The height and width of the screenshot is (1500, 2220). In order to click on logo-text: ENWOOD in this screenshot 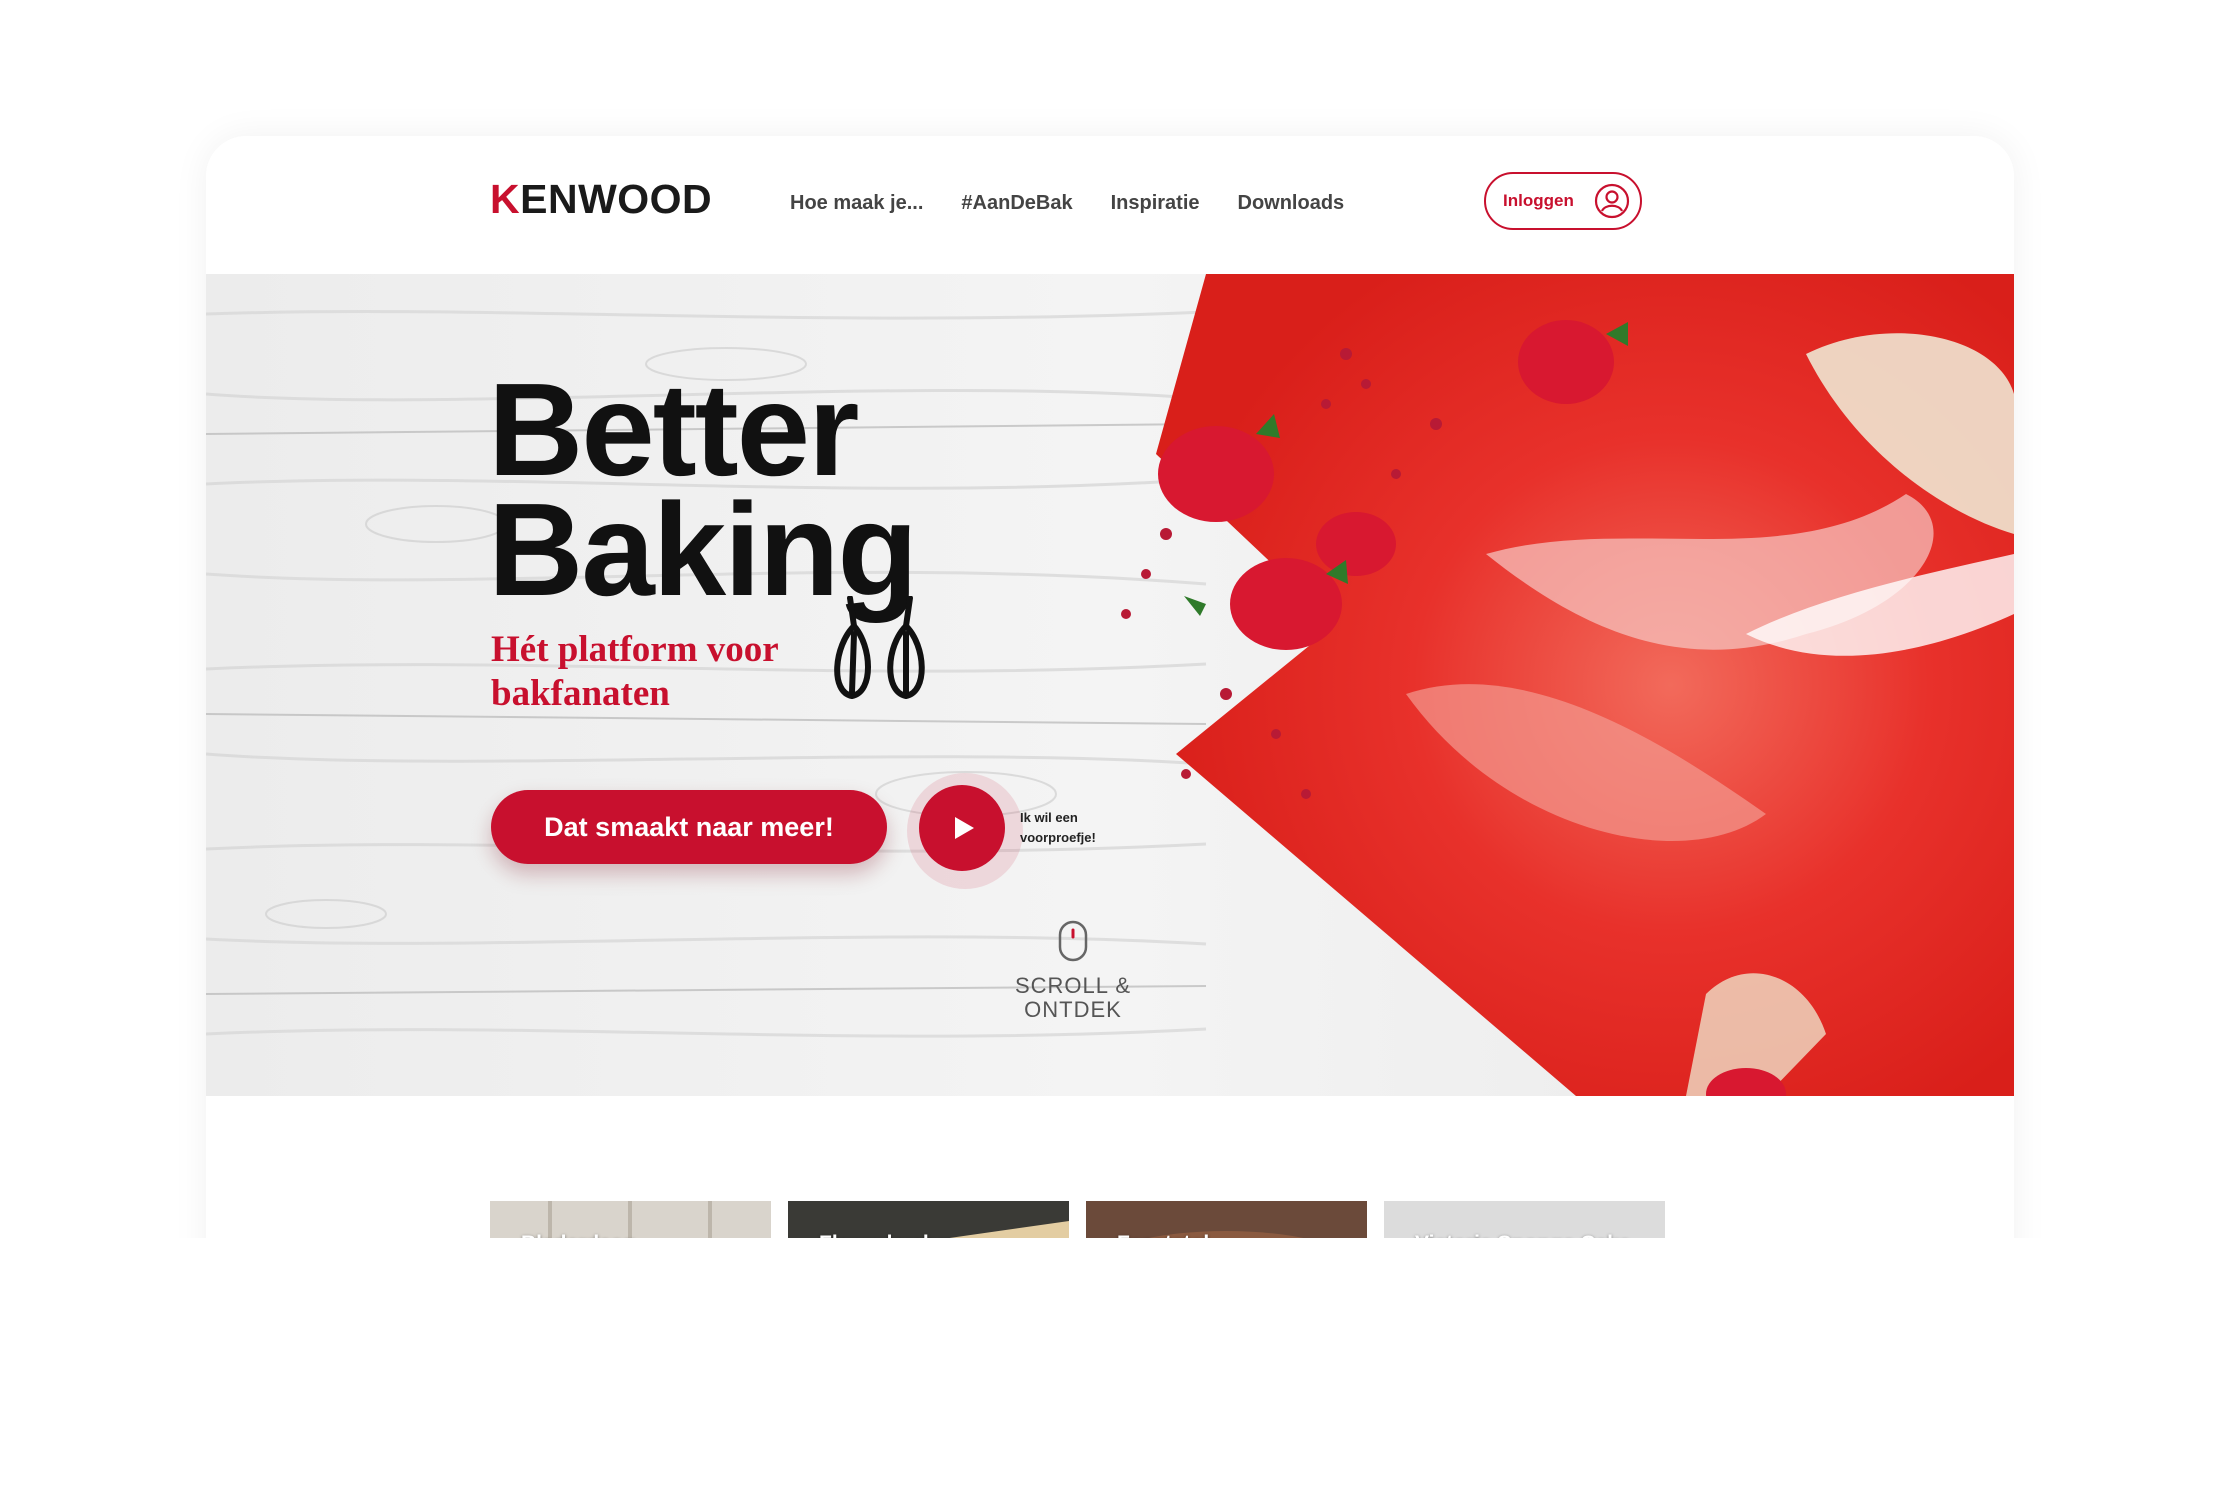, I will do `click(616, 199)`.